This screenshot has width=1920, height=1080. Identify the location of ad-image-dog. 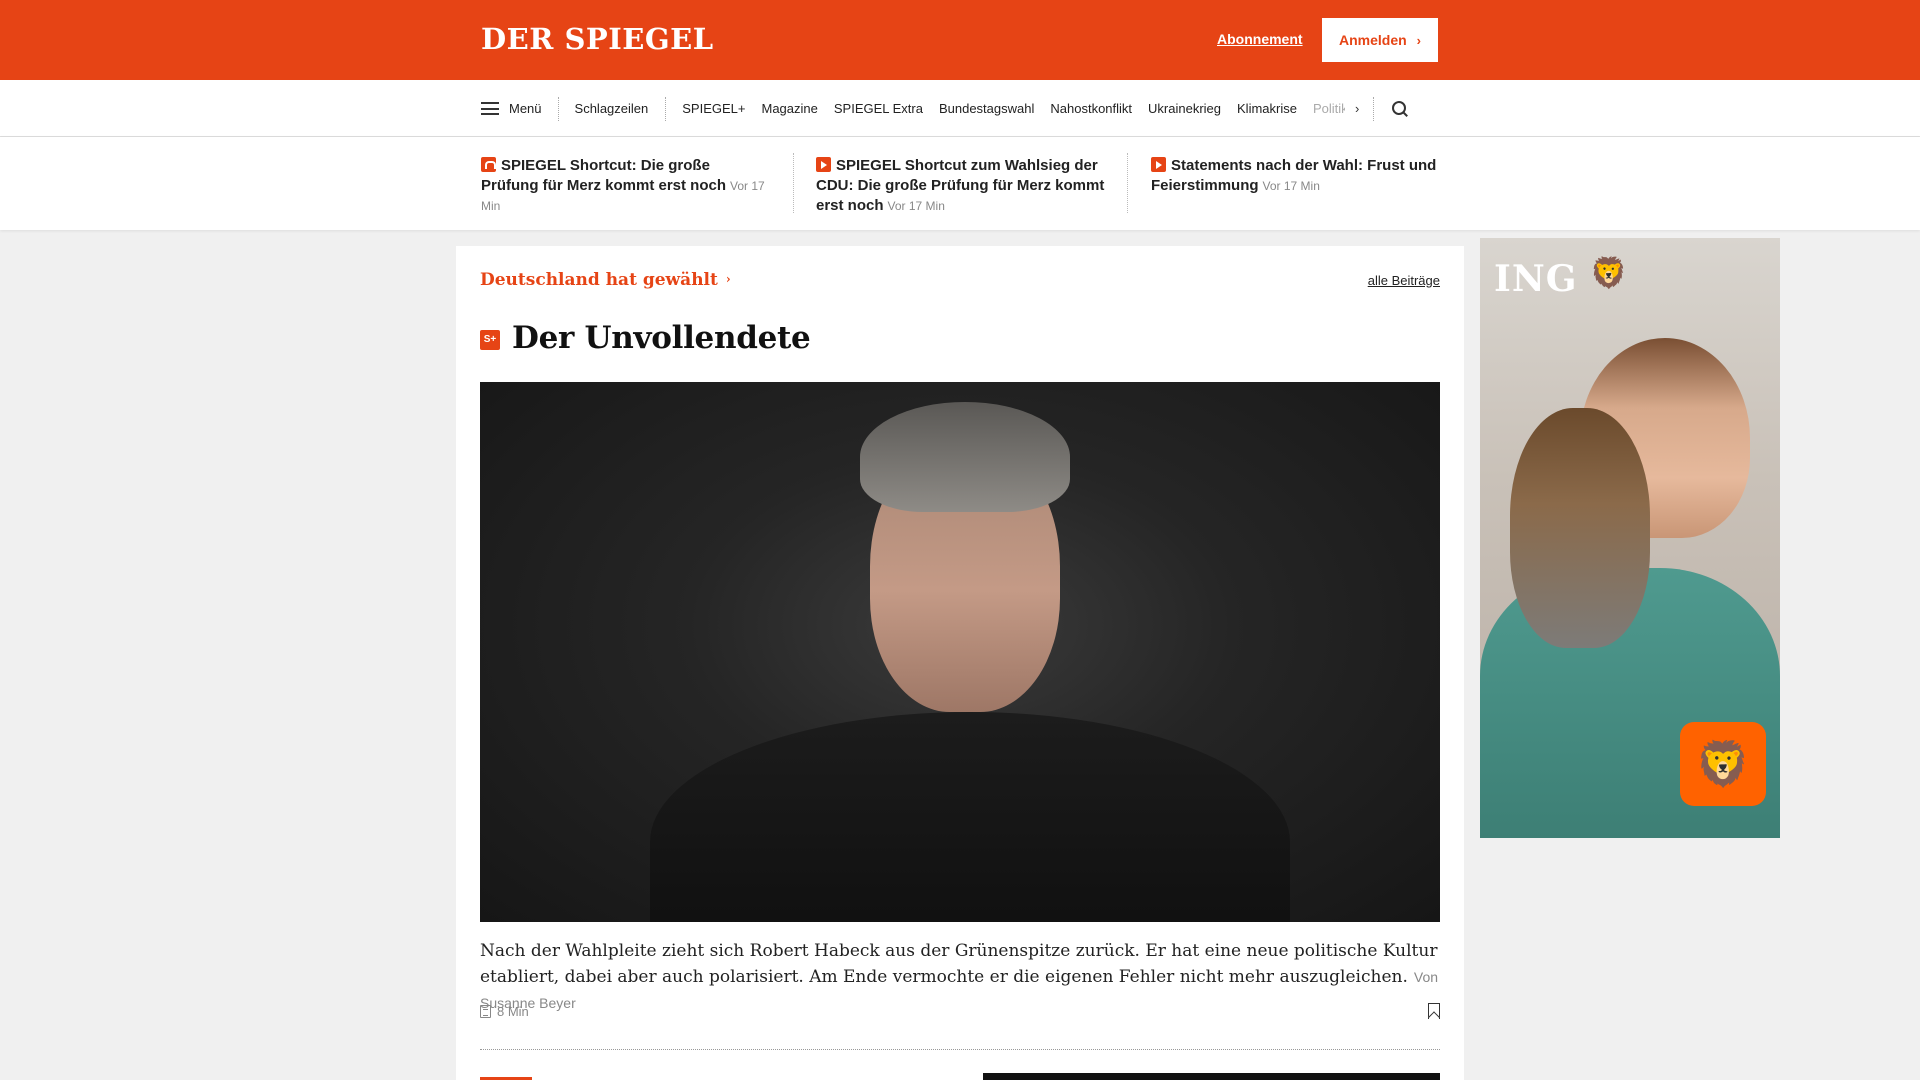
(1580, 528).